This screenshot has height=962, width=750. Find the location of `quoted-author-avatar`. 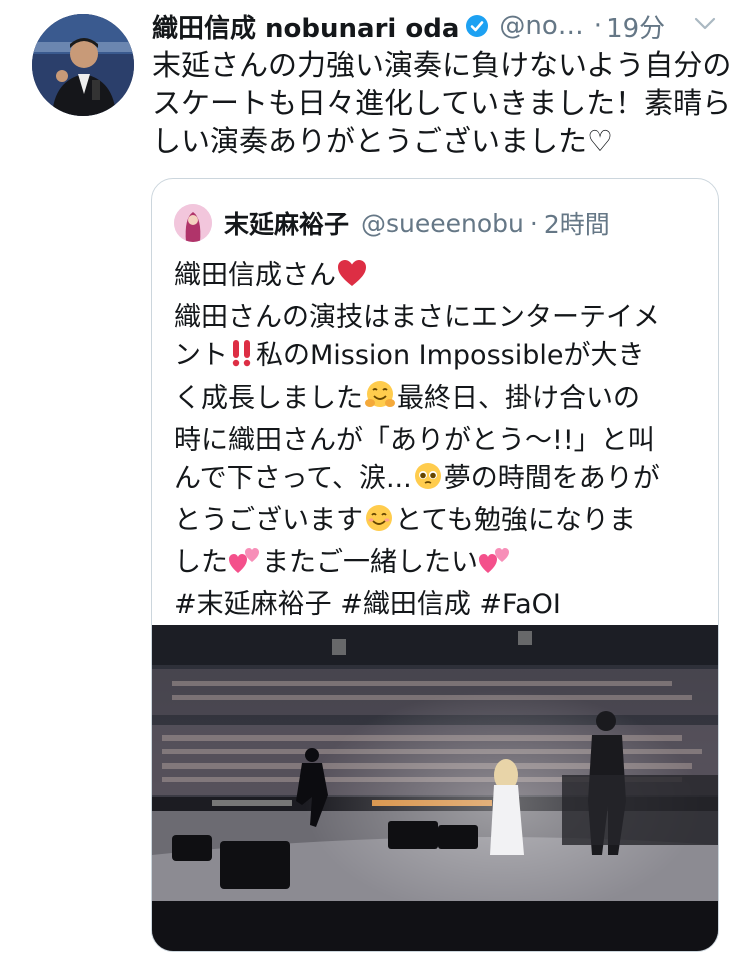

quoted-author-avatar is located at coordinates (193, 223).